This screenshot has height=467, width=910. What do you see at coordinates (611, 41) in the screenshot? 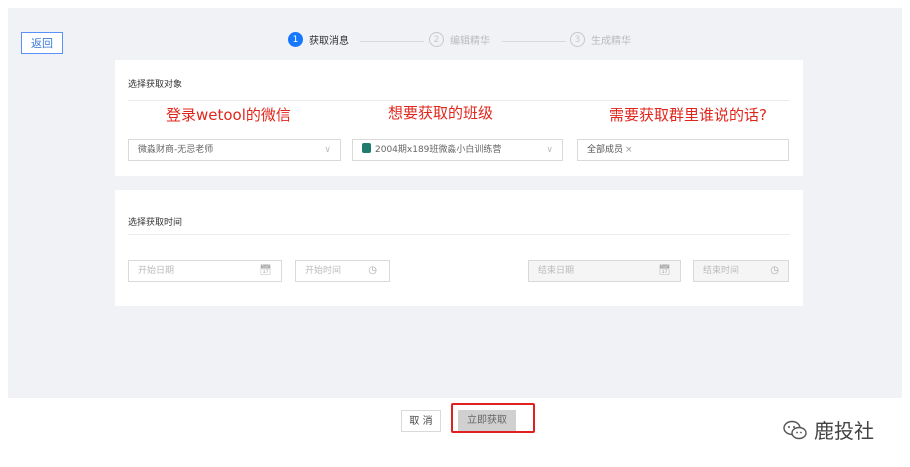
I see `step-3-label: 生成精华` at bounding box center [611, 41].